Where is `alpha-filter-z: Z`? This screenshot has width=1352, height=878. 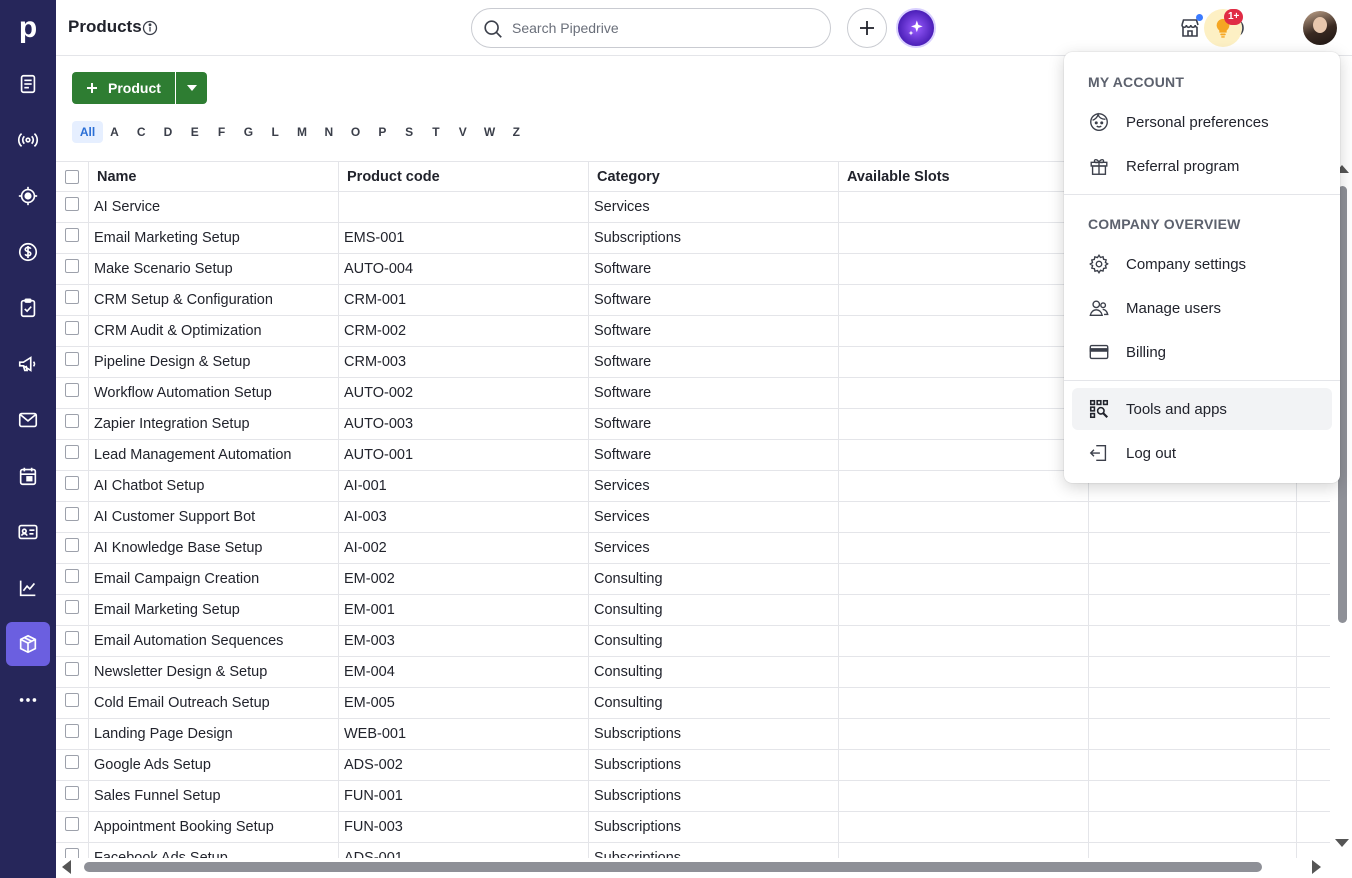 alpha-filter-z: Z is located at coordinates (516, 132).